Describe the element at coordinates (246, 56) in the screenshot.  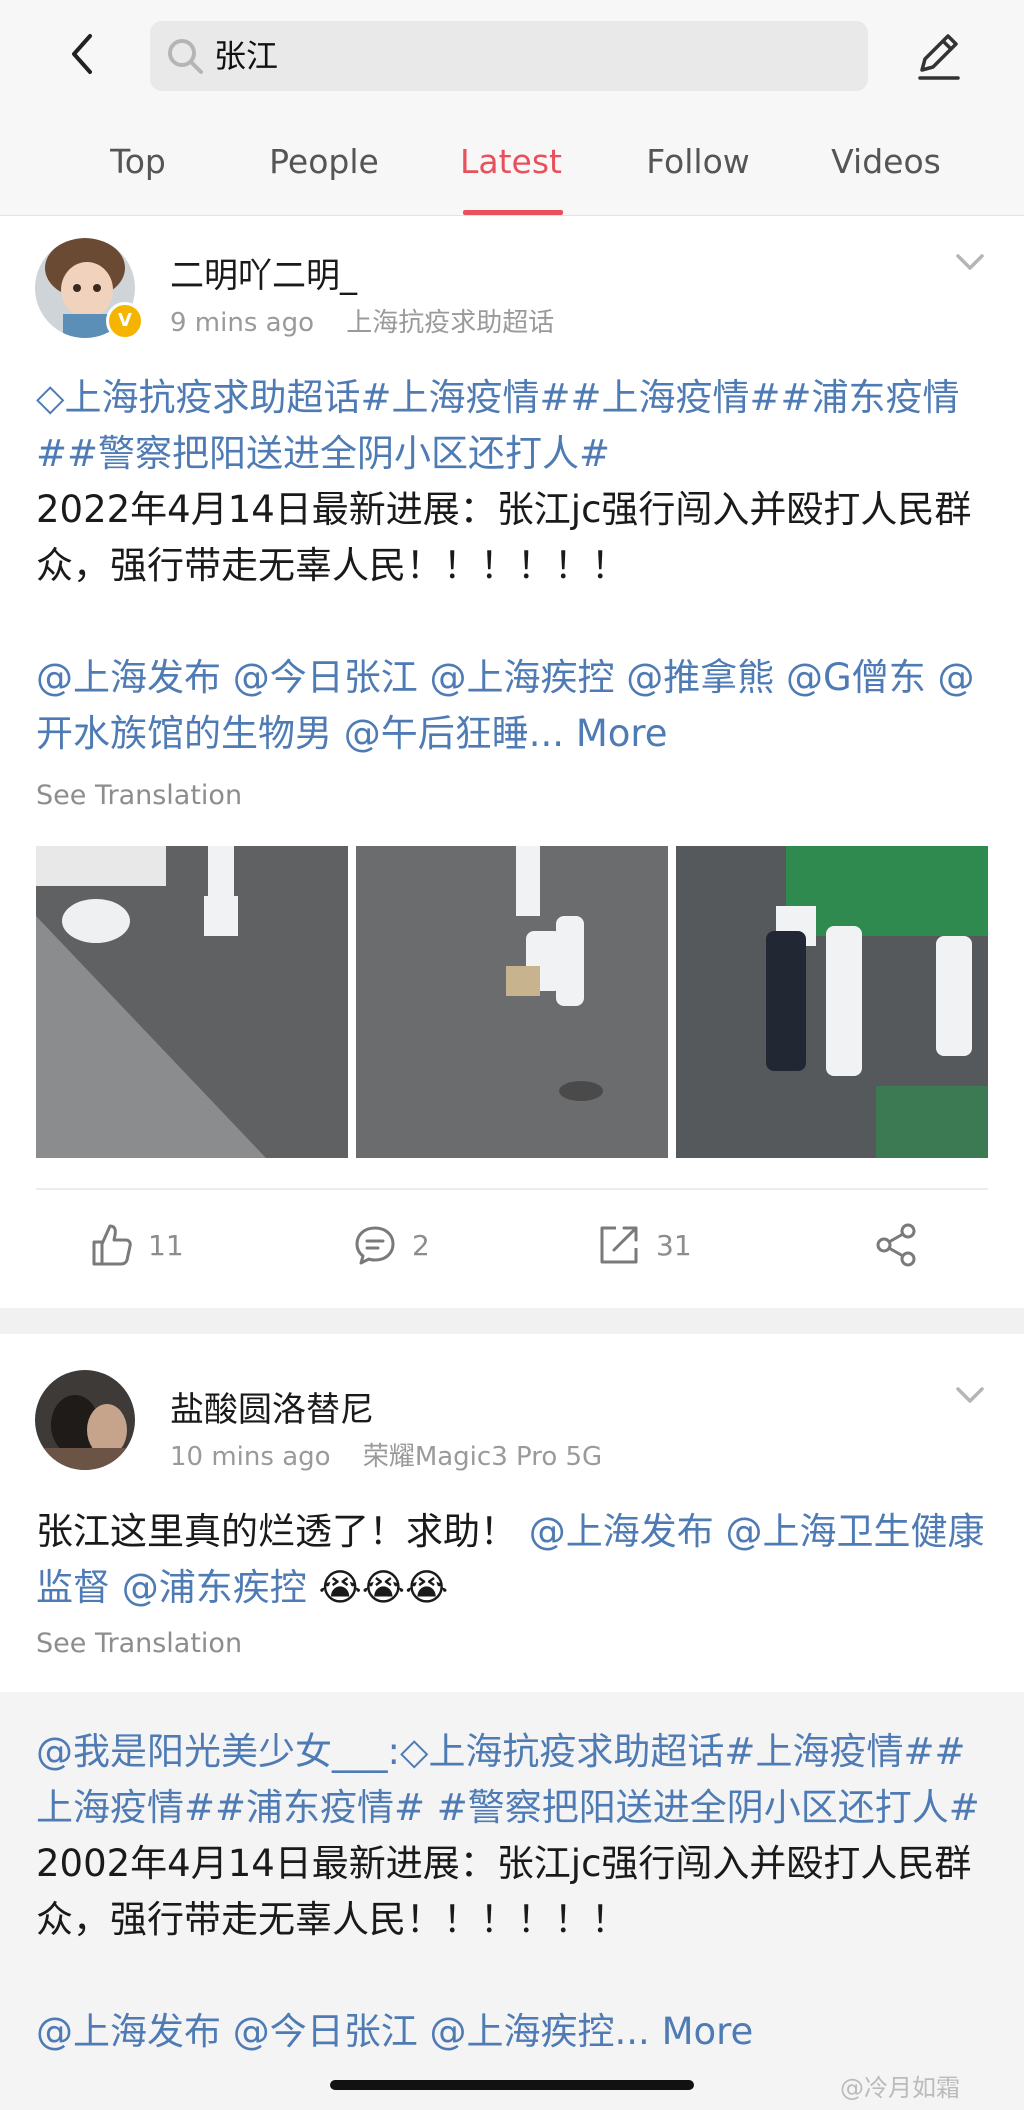
I see `search-query: 张江` at that location.